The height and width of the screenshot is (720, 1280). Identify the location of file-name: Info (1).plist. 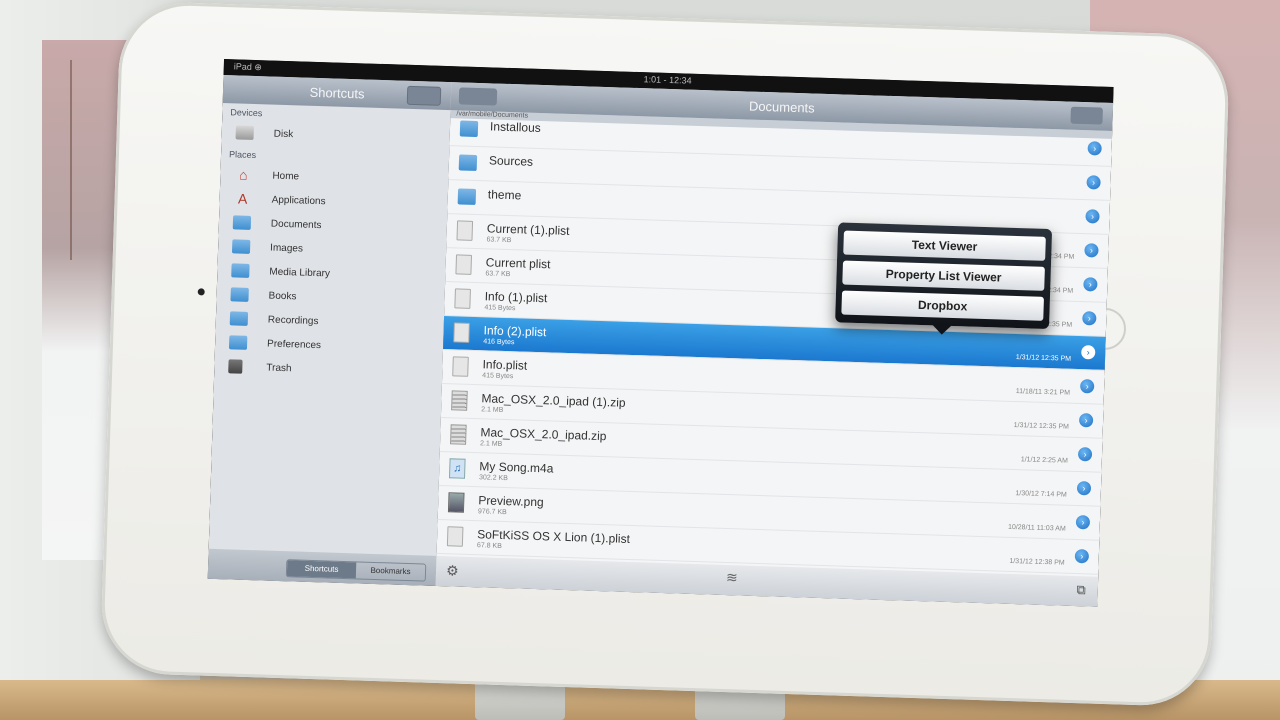
(516, 297).